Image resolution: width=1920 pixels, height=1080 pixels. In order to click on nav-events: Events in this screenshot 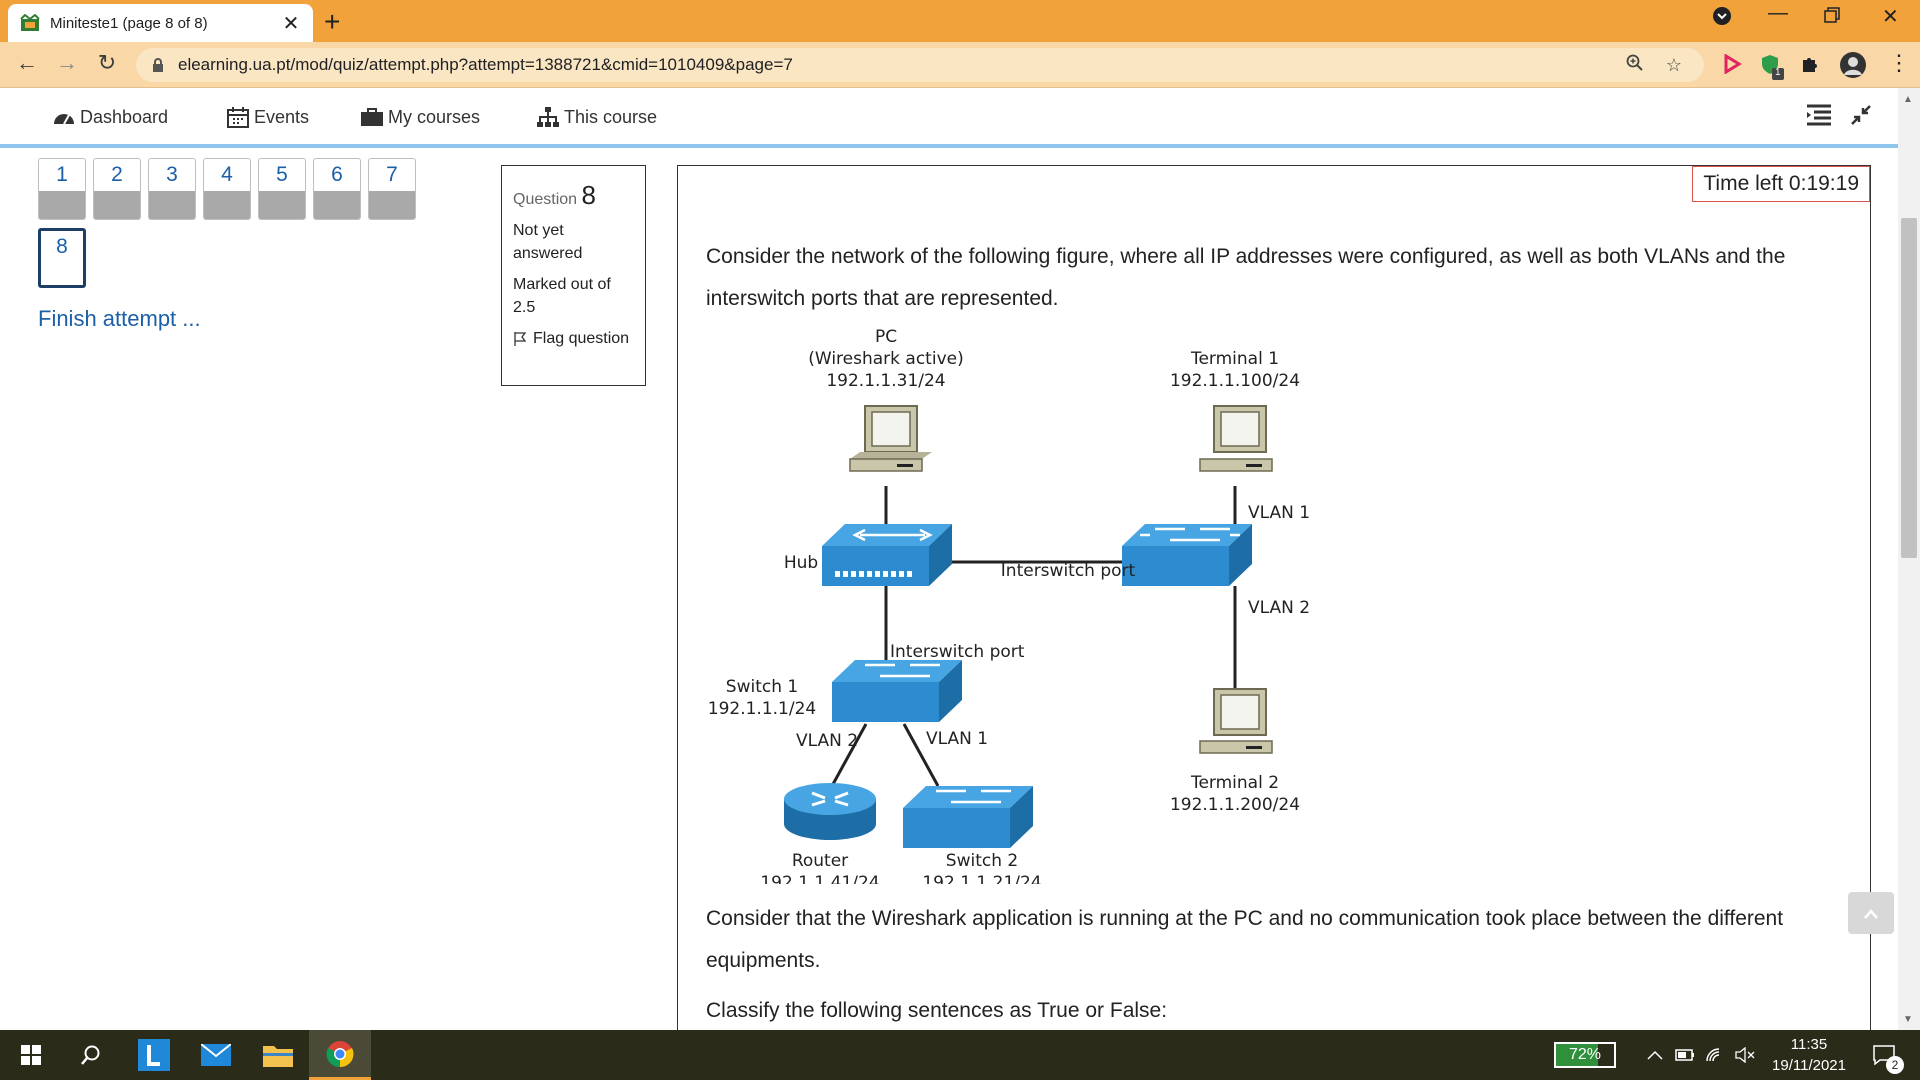, I will do `click(267, 117)`.